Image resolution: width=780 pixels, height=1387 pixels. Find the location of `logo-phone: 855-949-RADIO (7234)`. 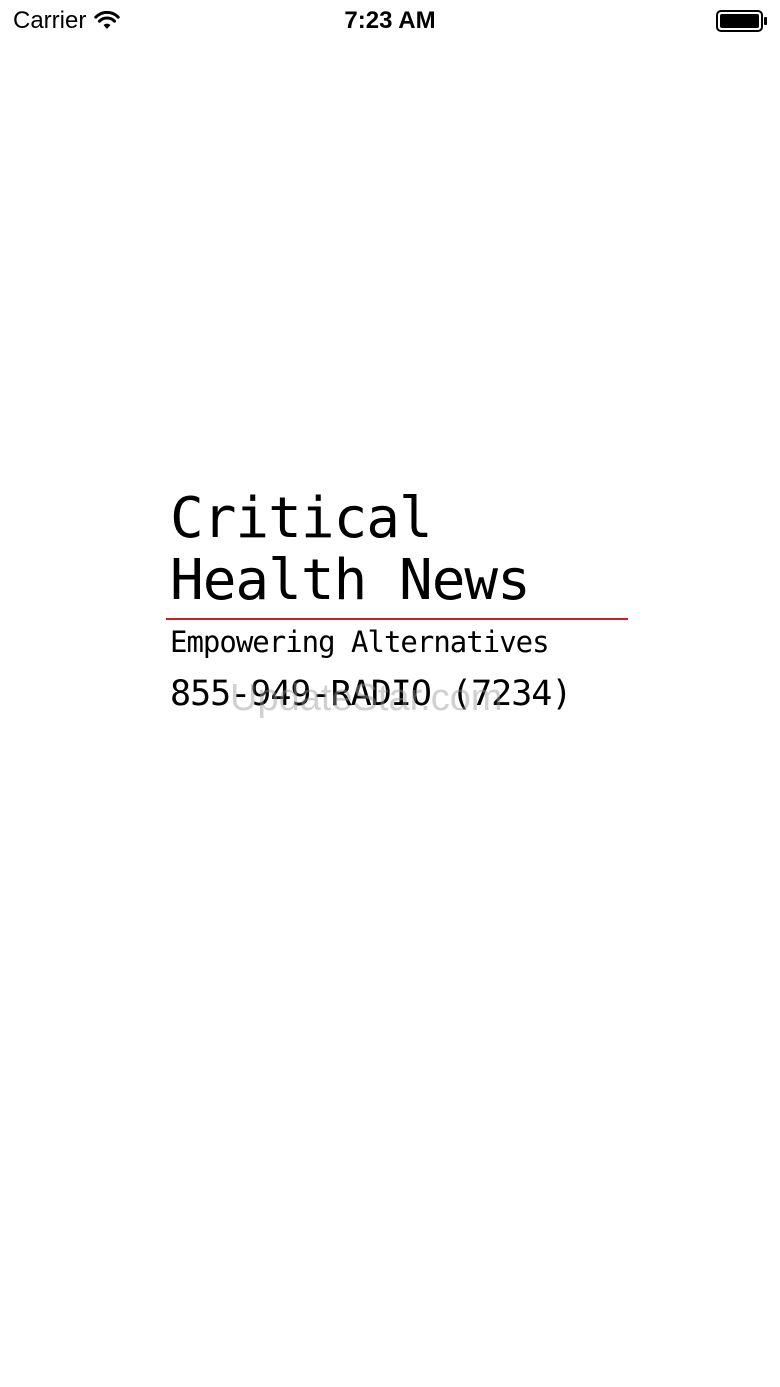

logo-phone: 855-949-RADIO (7234) is located at coordinates (371, 694).